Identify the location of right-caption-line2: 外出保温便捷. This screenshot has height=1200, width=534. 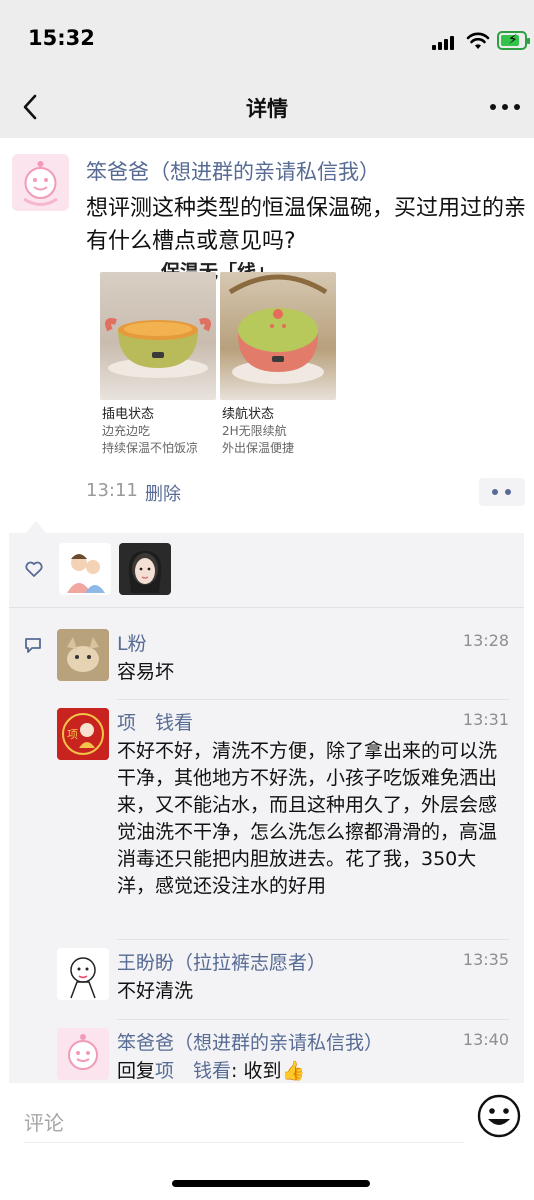
(258, 448).